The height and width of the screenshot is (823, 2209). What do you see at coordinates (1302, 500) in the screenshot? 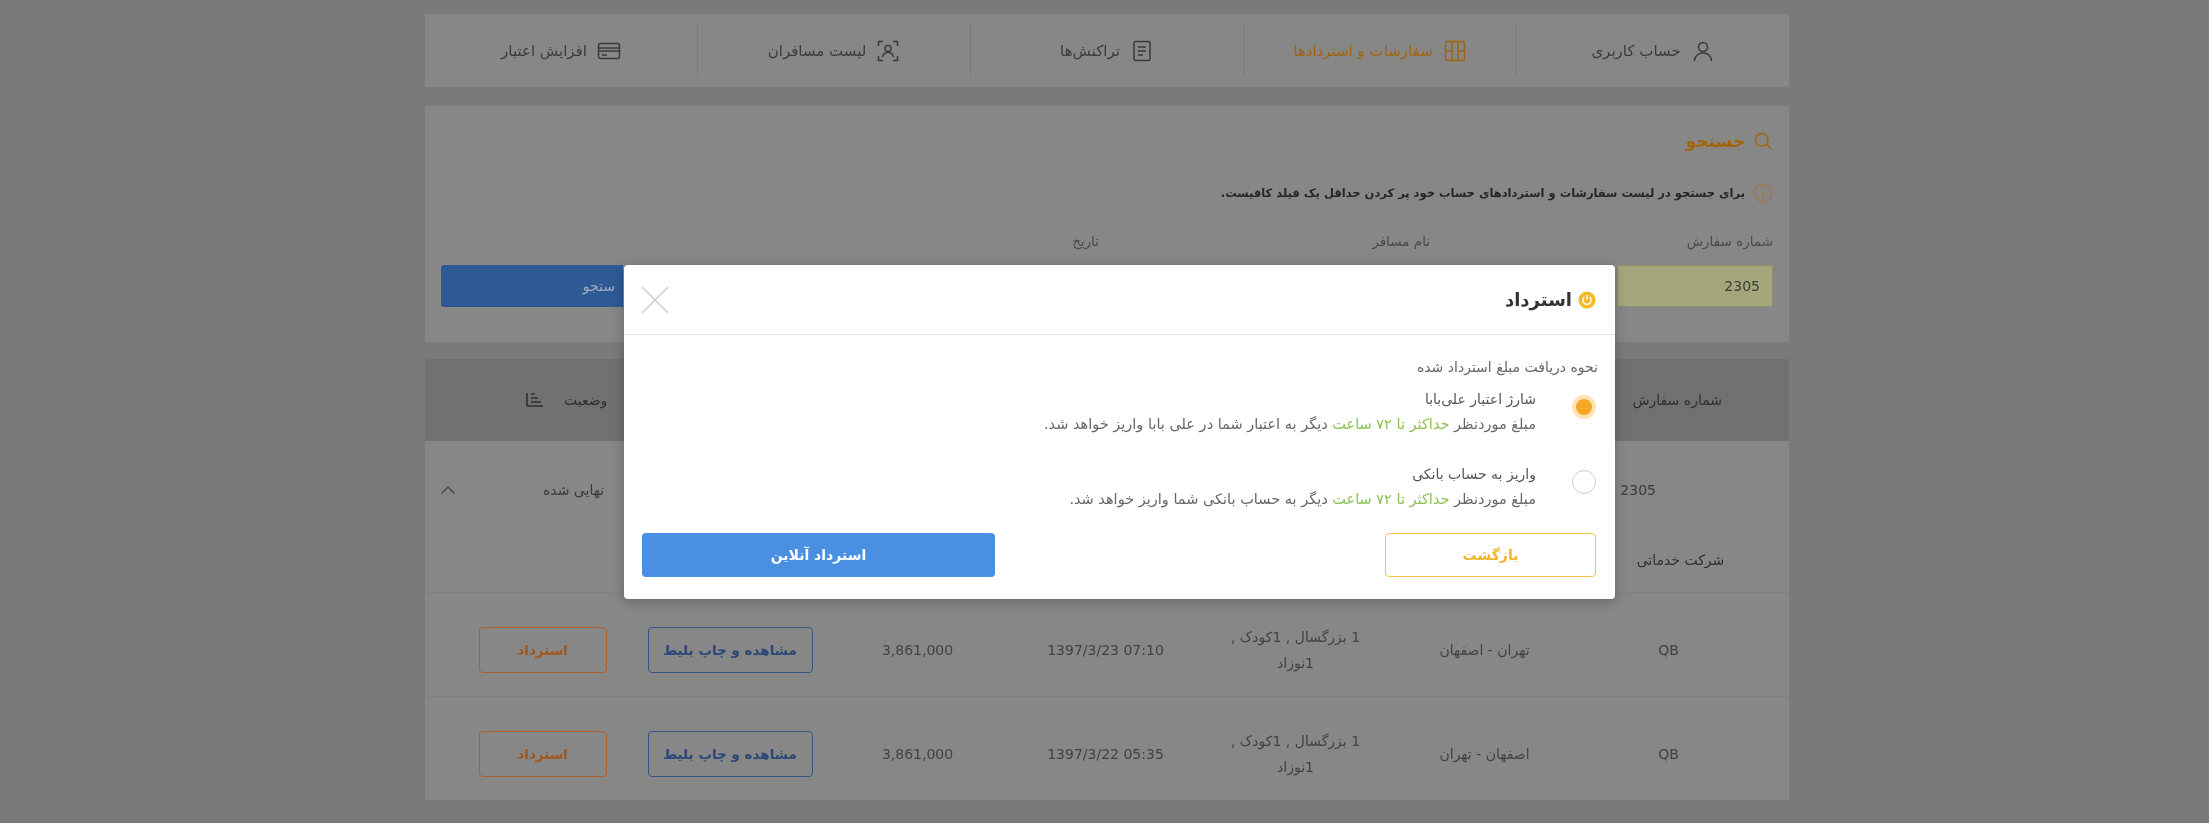
I see `option-description: مبلغ موردنظر حداکثر تا ۷۲ ساعت دیگر به حساب بانکی شما واریز خواهد شد.` at bounding box center [1302, 500].